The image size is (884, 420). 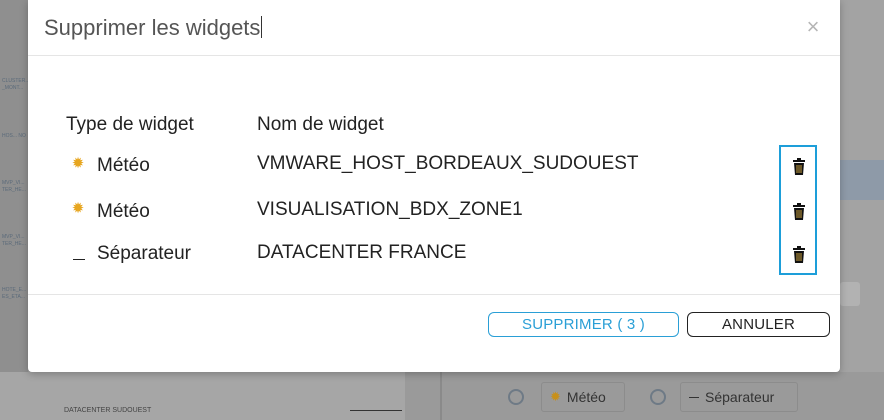 What do you see at coordinates (813, 27) in the screenshot?
I see `close-icon: ×` at bounding box center [813, 27].